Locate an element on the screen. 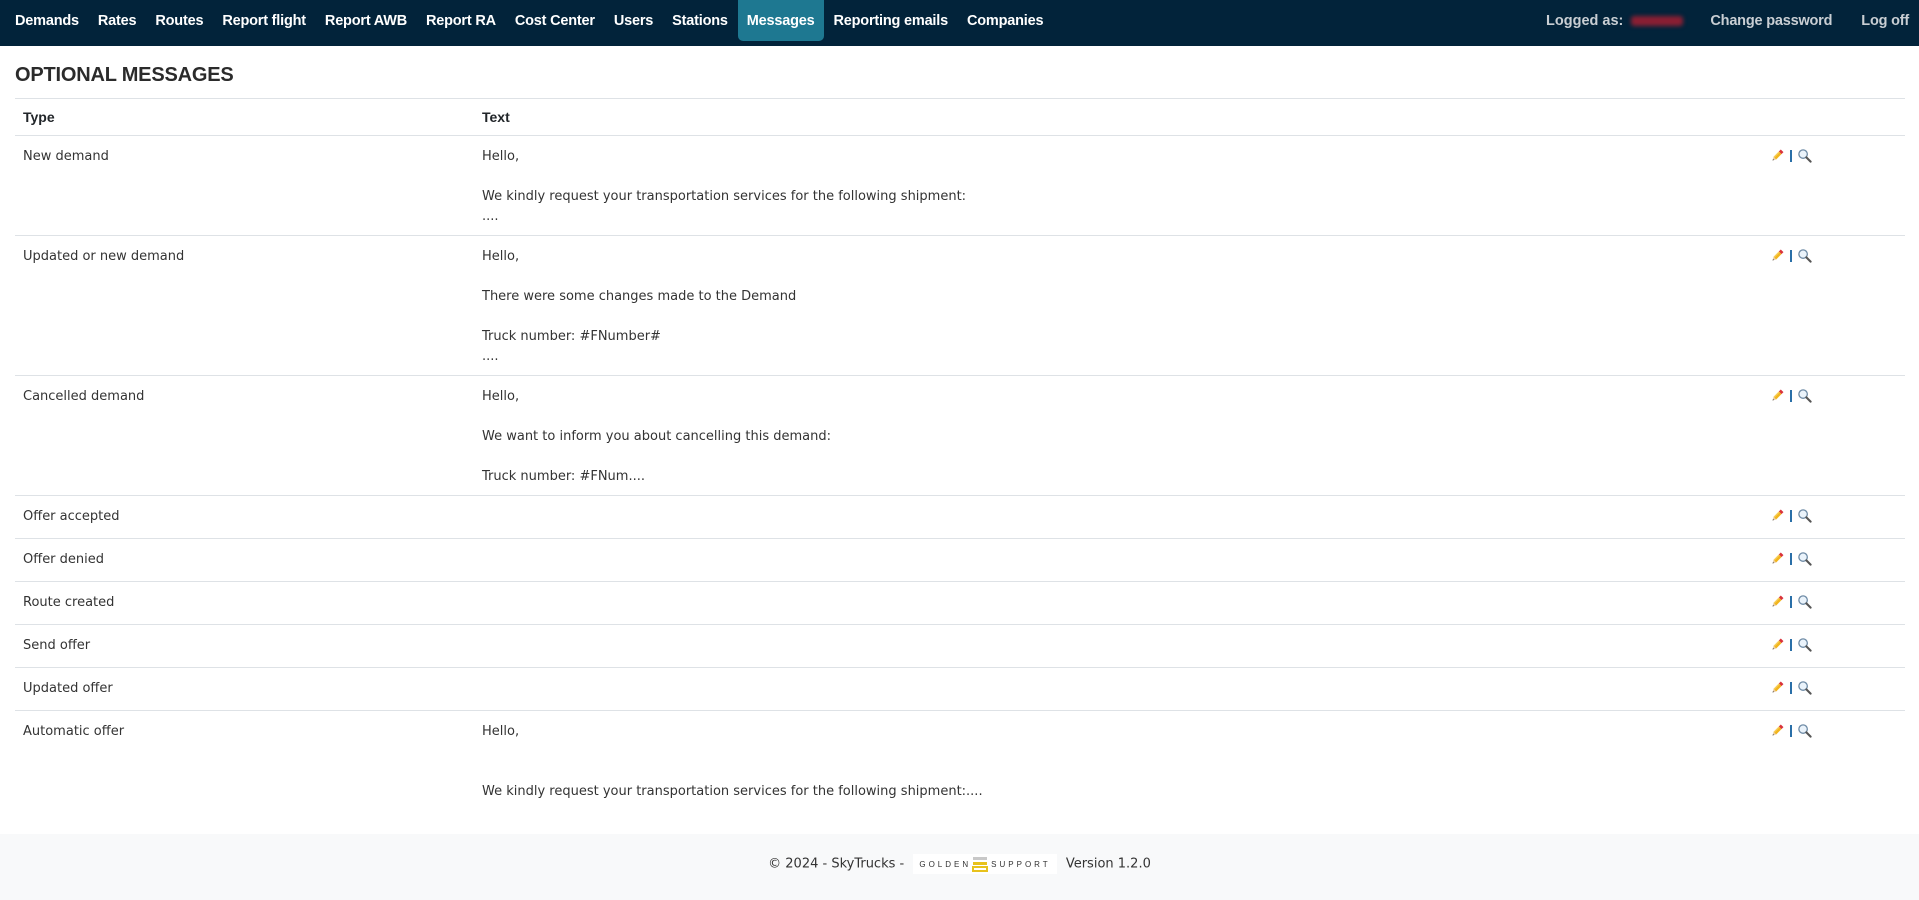 Image resolution: width=1919 pixels, height=900 pixels. nav-item-stations: Stations is located at coordinates (700, 20).